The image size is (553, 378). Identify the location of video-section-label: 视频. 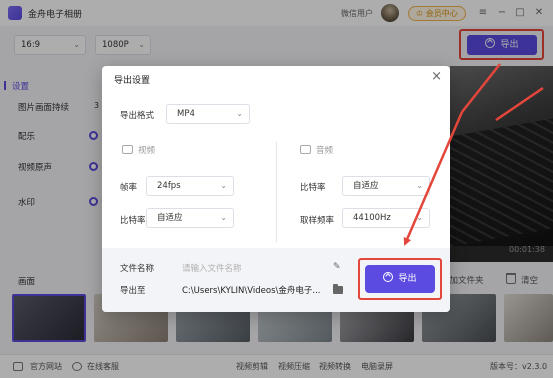
(147, 151).